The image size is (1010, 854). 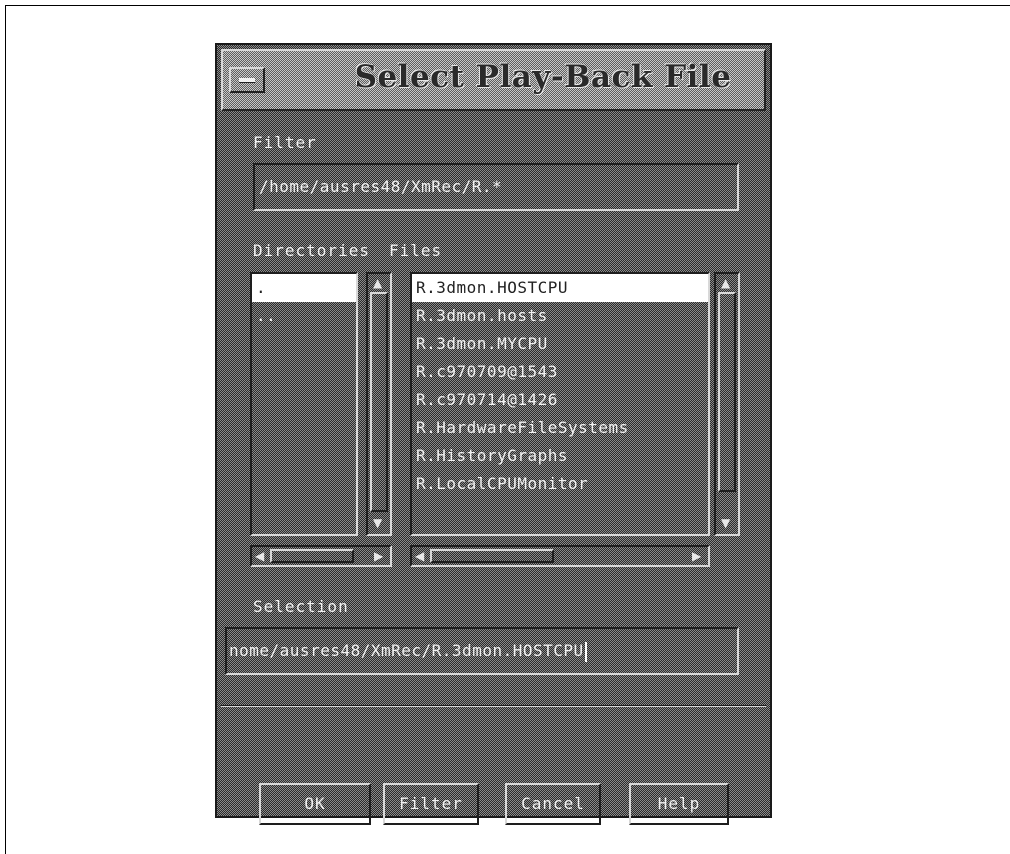 I want to click on filter-input: /home/ausres48/XmRec/R.*, so click(x=496, y=187).